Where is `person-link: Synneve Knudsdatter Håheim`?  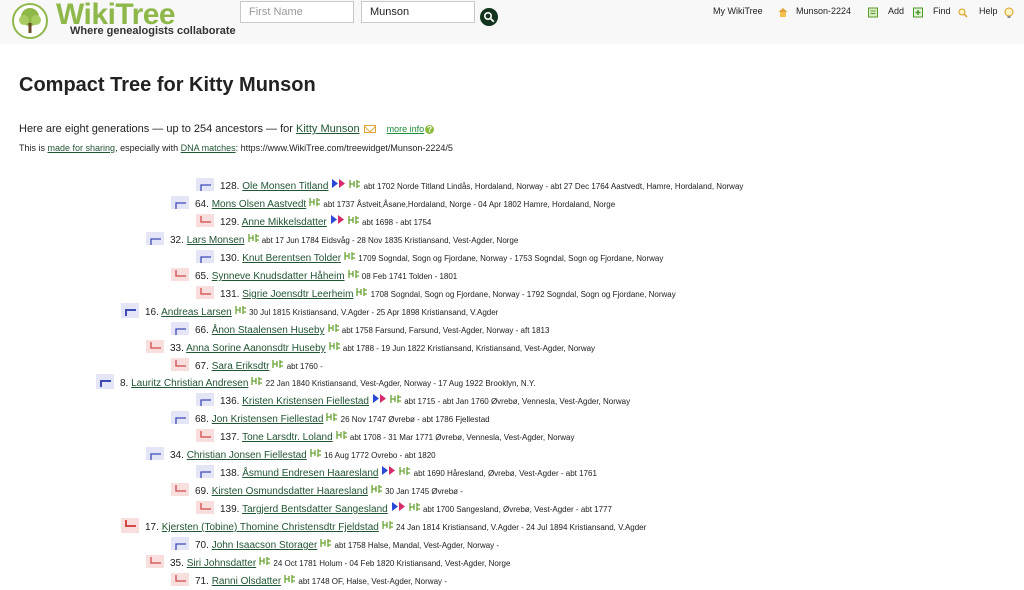
person-link: Synneve Knudsdatter Håheim is located at coordinates (278, 276).